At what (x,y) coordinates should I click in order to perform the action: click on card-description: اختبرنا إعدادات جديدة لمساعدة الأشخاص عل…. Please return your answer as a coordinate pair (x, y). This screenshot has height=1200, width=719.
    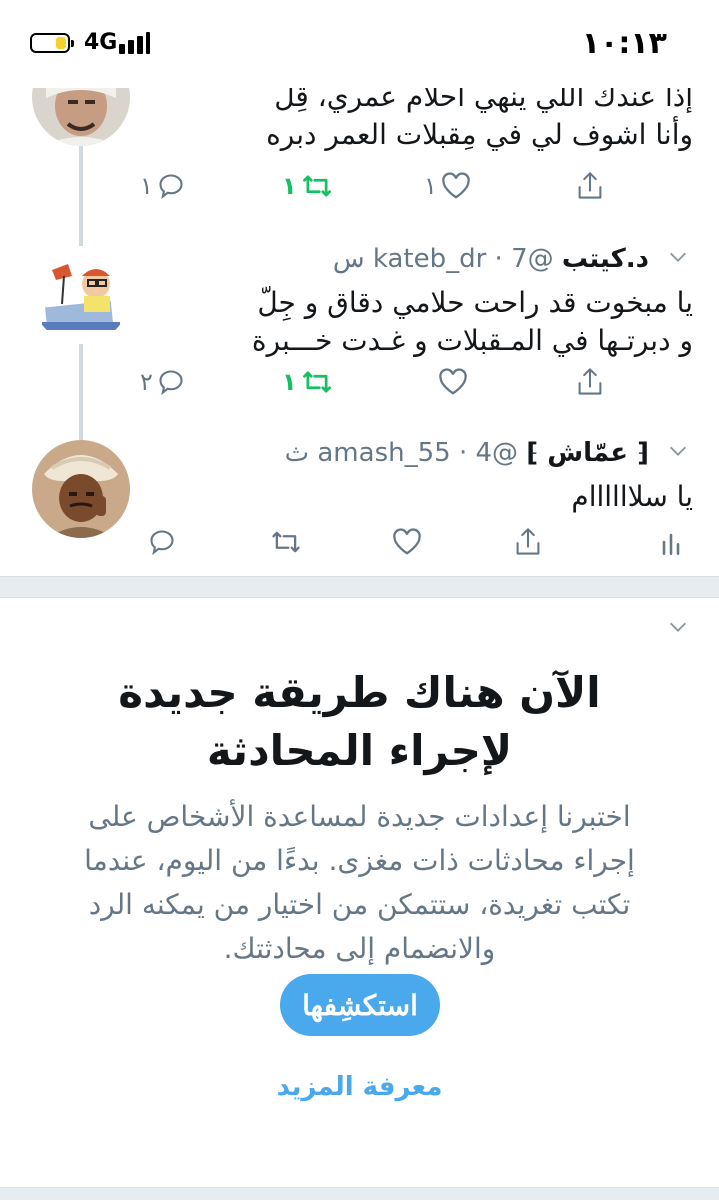
    Looking at the image, I should click on (359, 882).